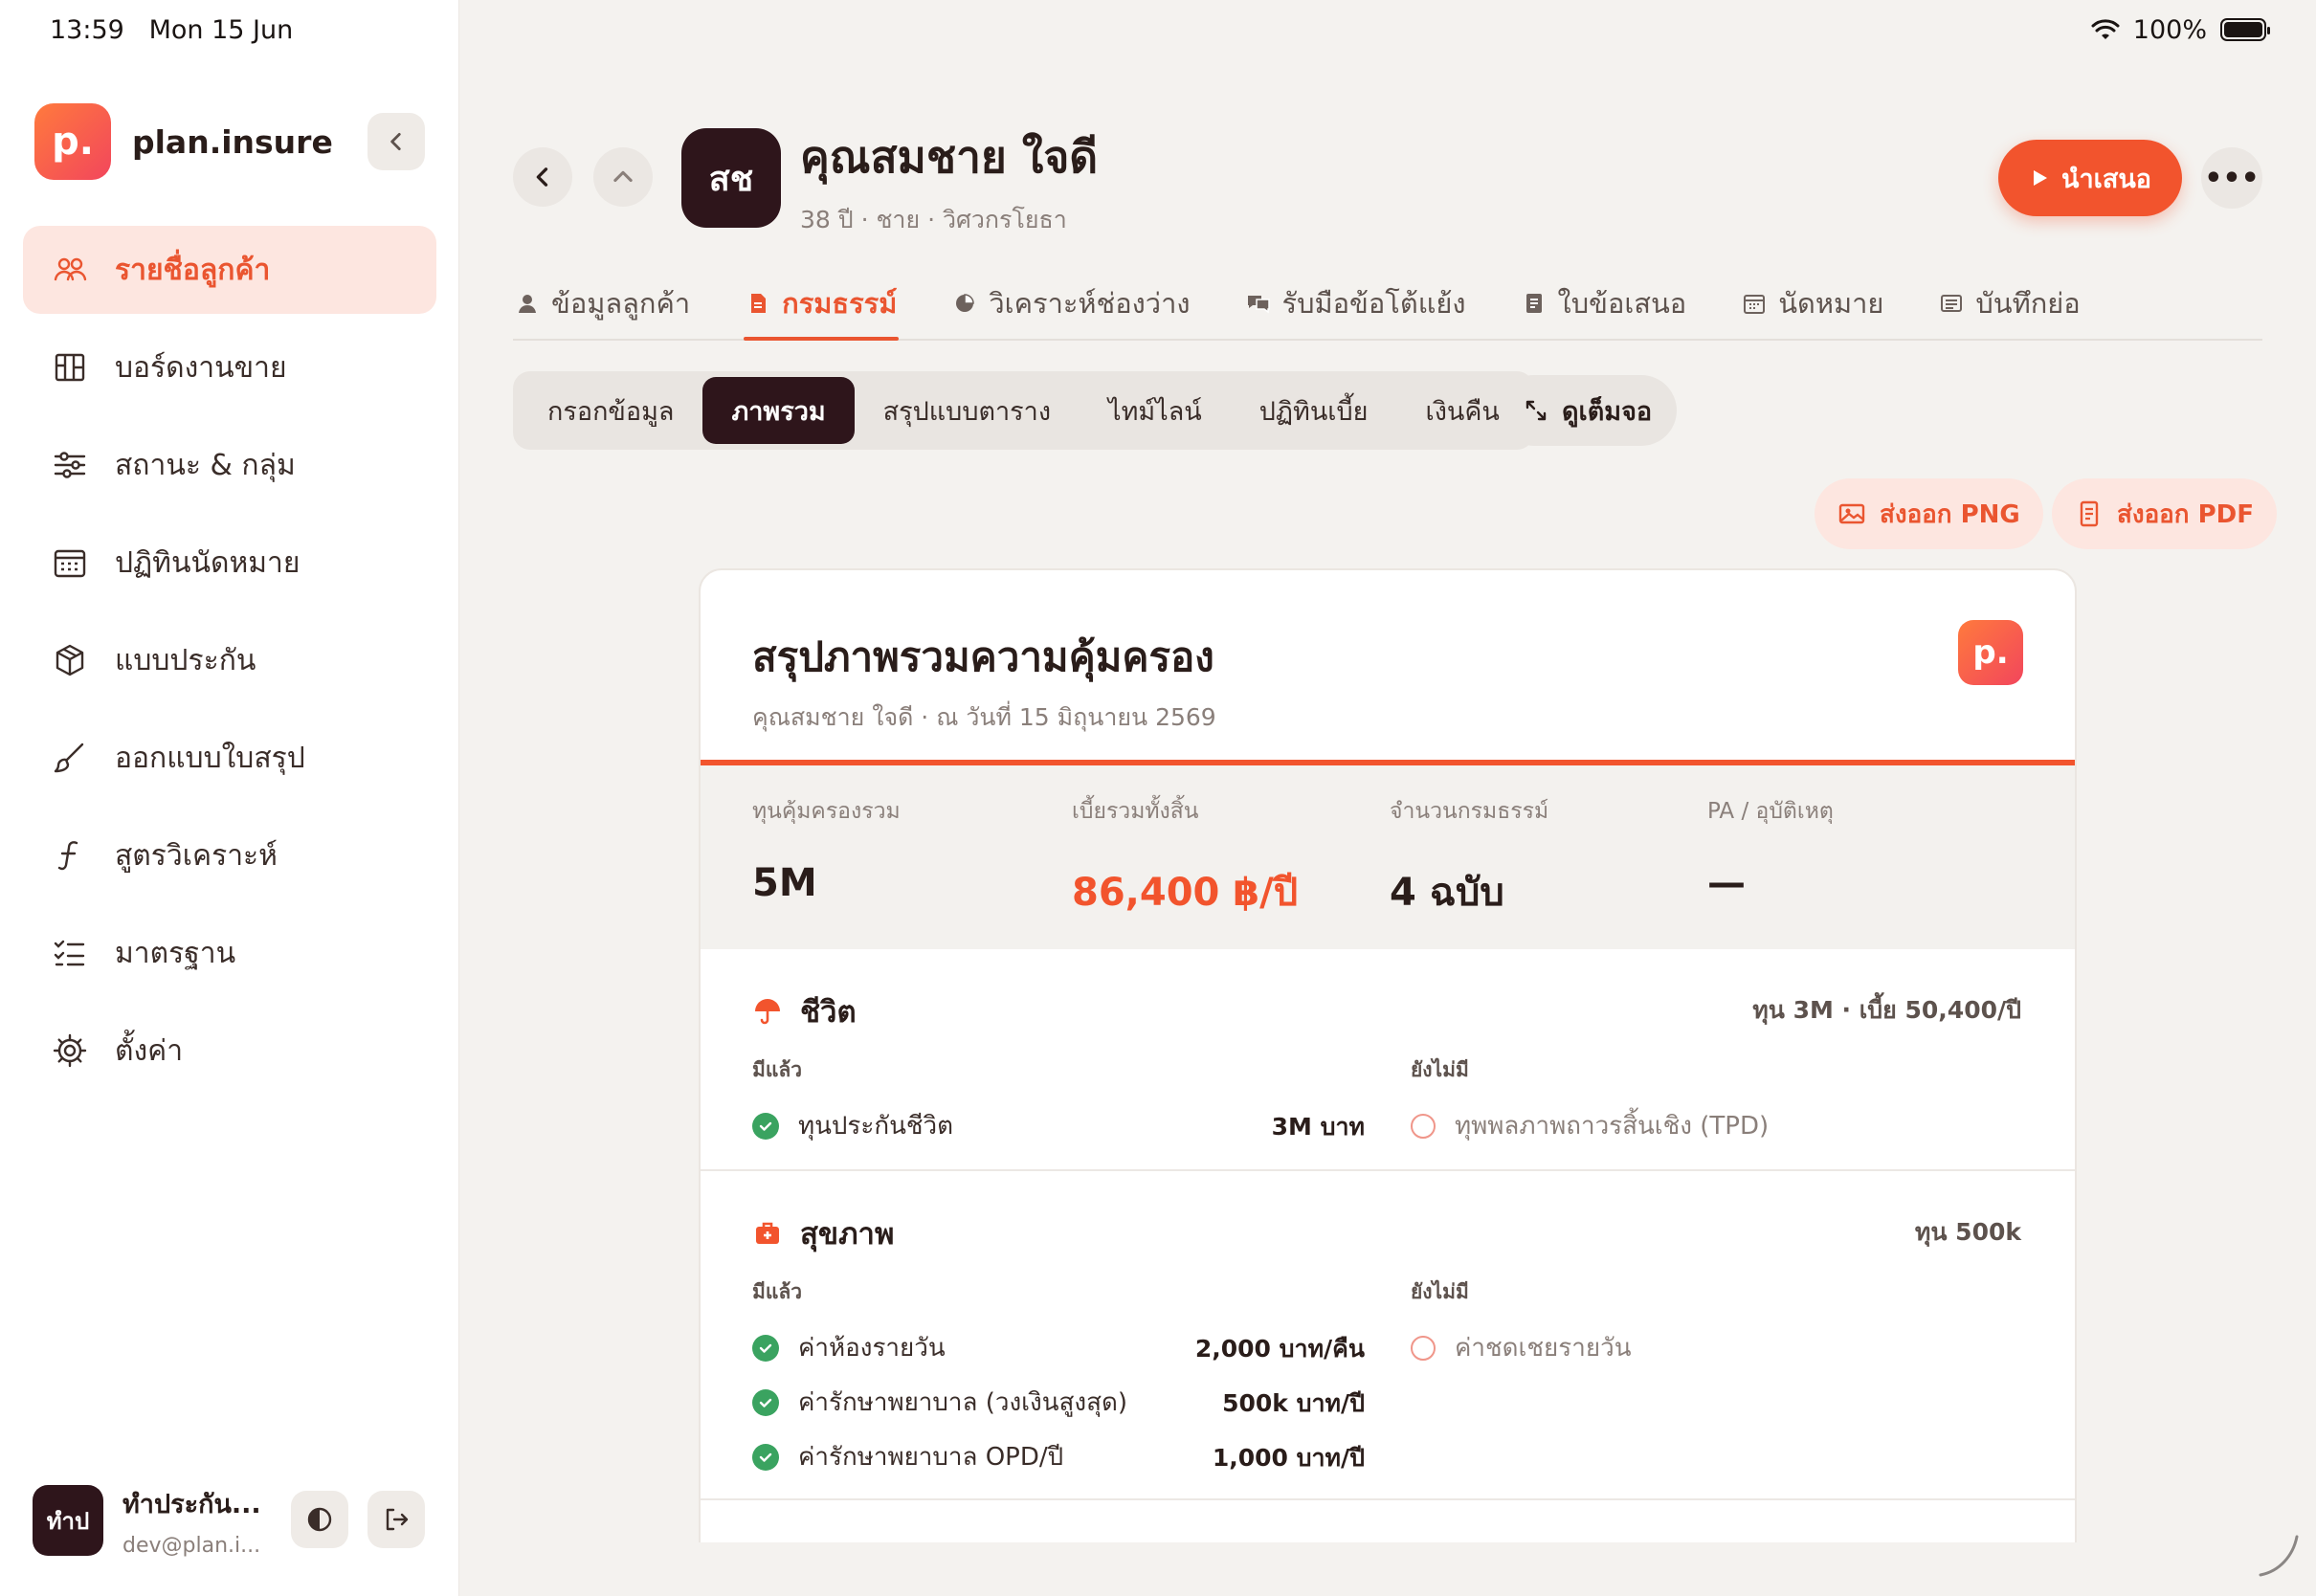 The width and height of the screenshot is (2316, 1596). I want to click on export-png-button: ส่งออก PNG, so click(1929, 514).